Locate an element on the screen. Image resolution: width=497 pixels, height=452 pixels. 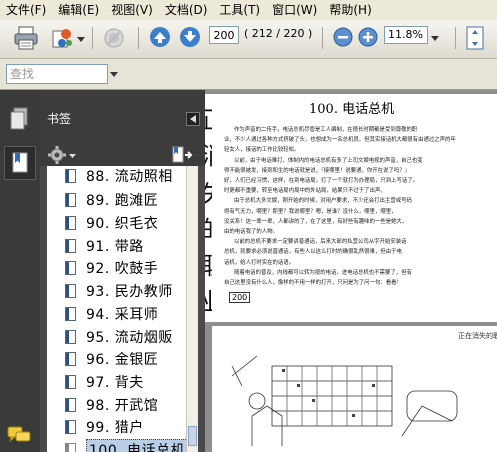
bookmark-item-93: 93. 民办教师 is located at coordinates (122, 291).